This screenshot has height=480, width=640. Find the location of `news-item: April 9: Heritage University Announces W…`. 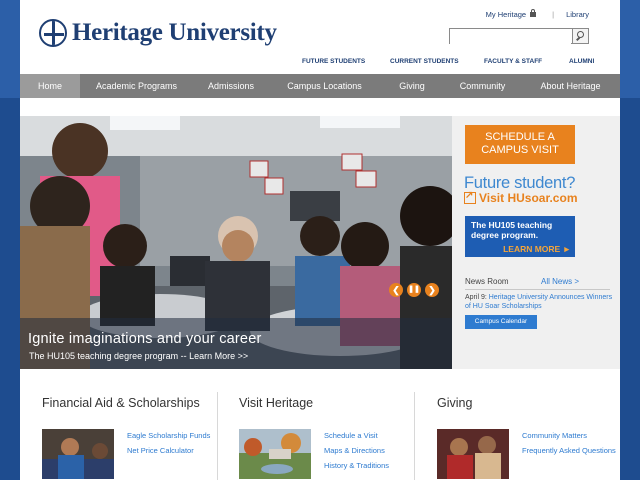

news-item: April 9: Heritage University Announces W… is located at coordinates (540, 302).